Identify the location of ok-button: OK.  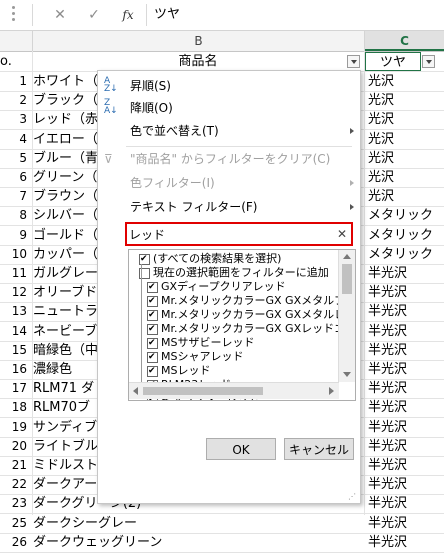
(241, 449).